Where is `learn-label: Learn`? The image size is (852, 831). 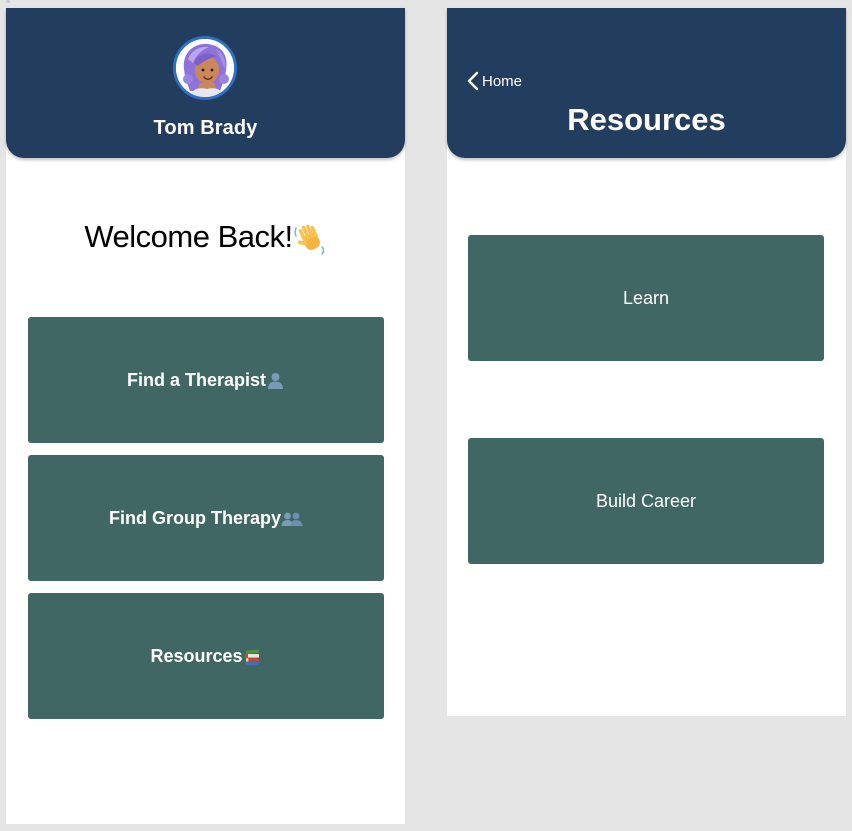 learn-label: Learn is located at coordinates (646, 297).